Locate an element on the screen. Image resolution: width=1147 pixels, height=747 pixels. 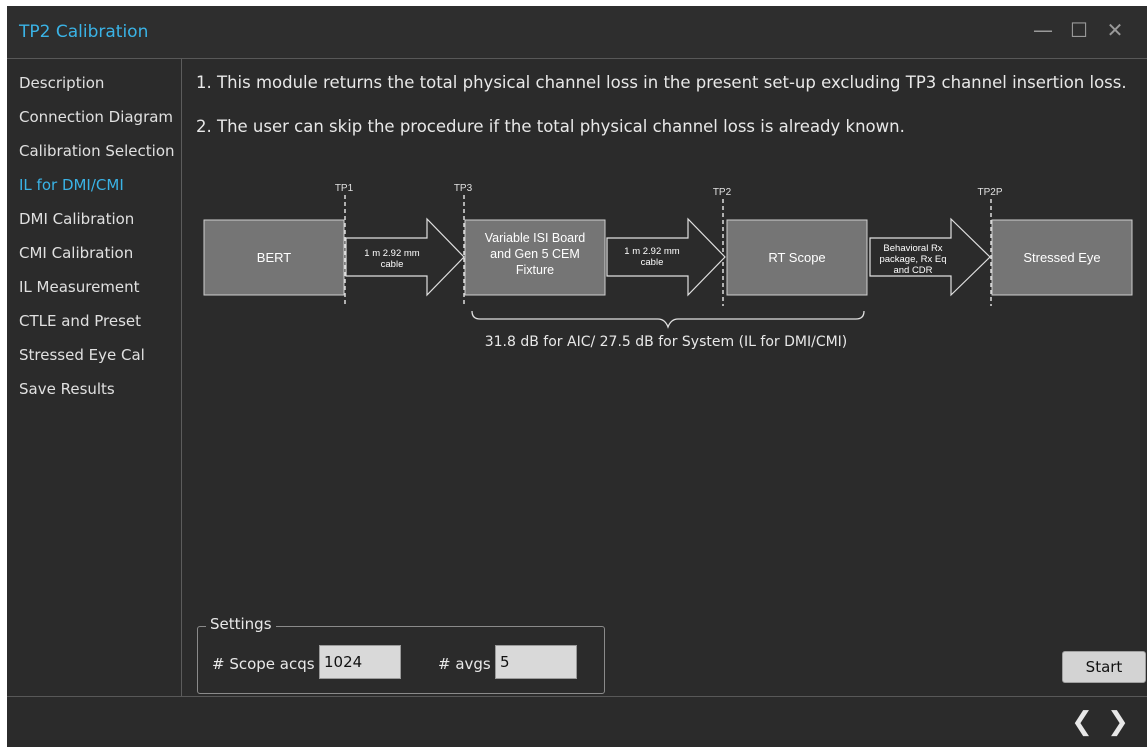
isi-board-label-line-3: Fixture is located at coordinates (535, 270).